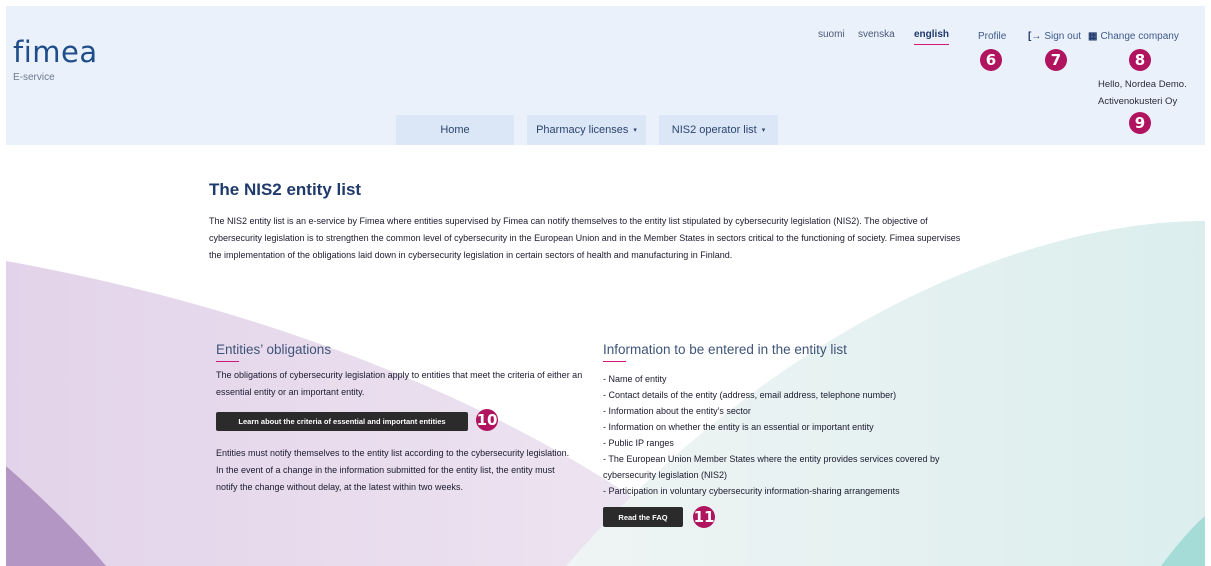  What do you see at coordinates (714, 130) in the screenshot?
I see `nav-nis2-label: NIS2 operator list` at bounding box center [714, 130].